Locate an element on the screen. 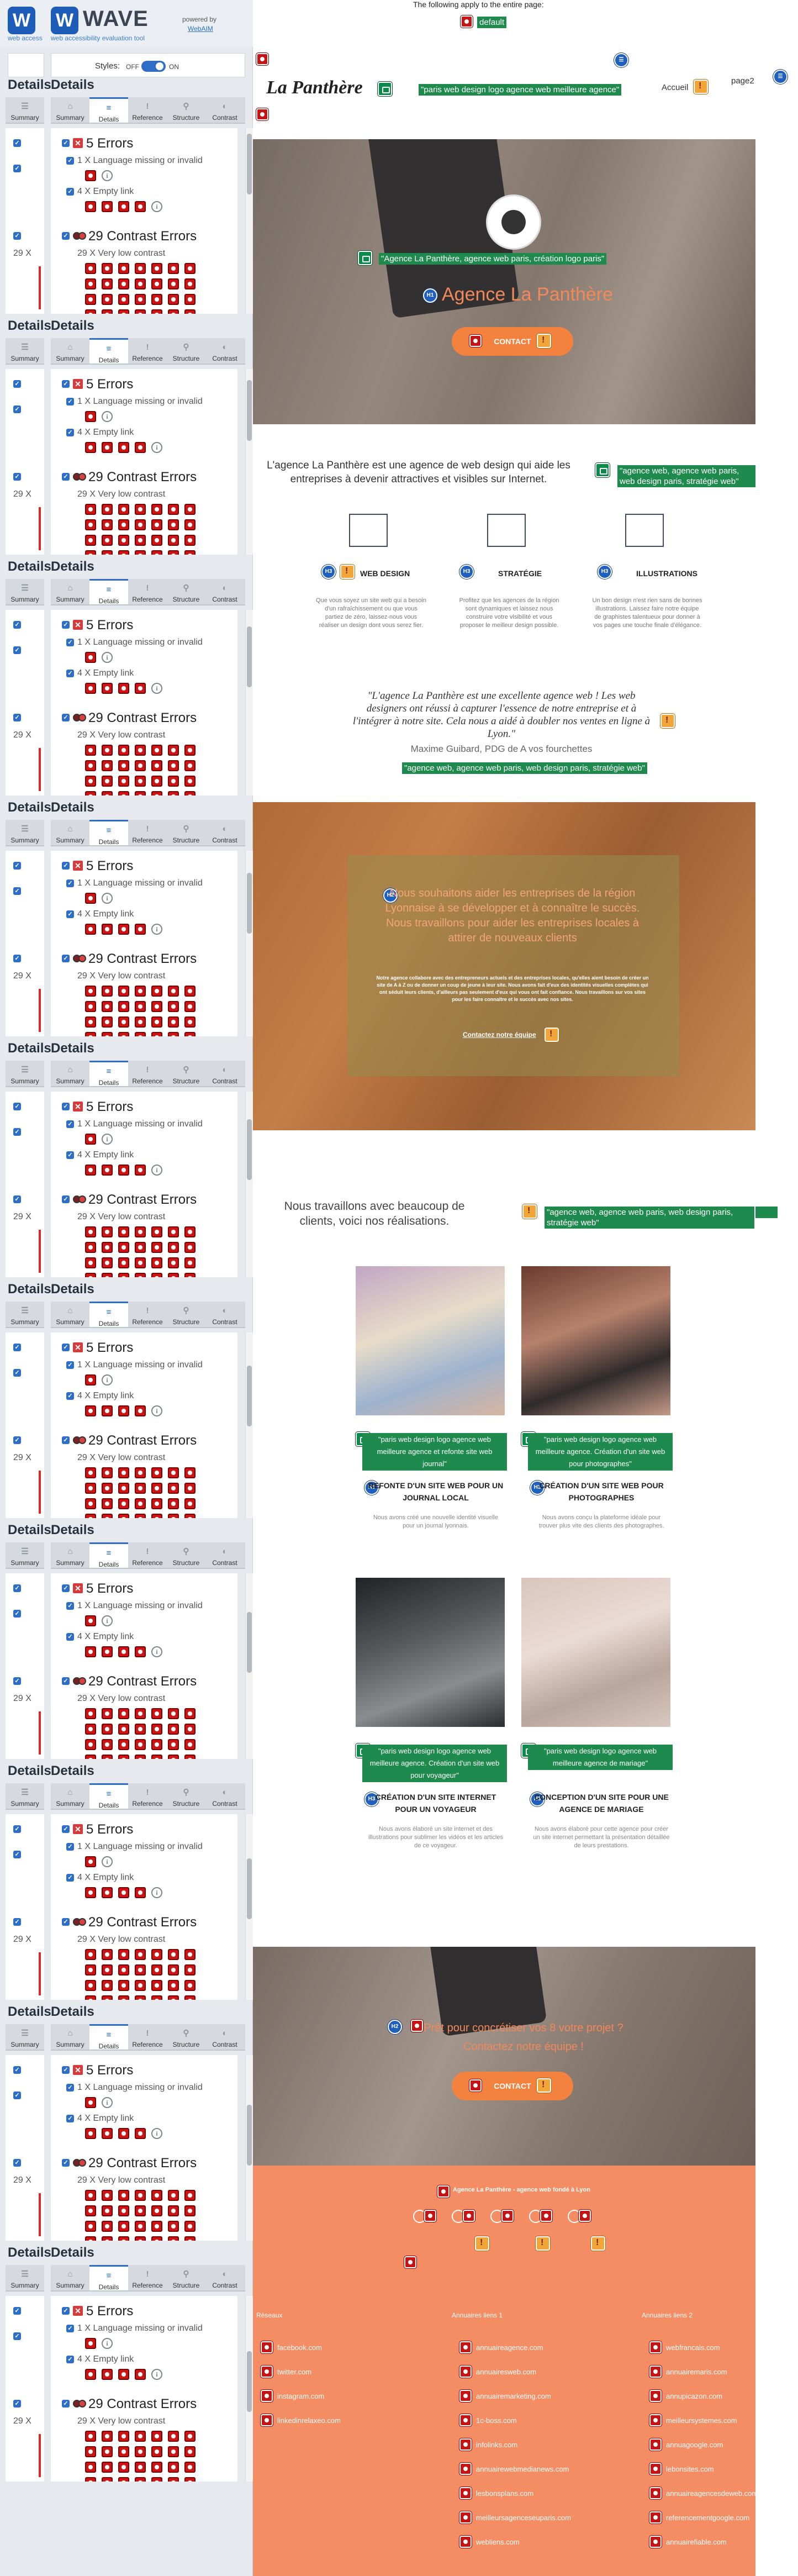  contrast-checkbox: ✓ is located at coordinates (66, 477).